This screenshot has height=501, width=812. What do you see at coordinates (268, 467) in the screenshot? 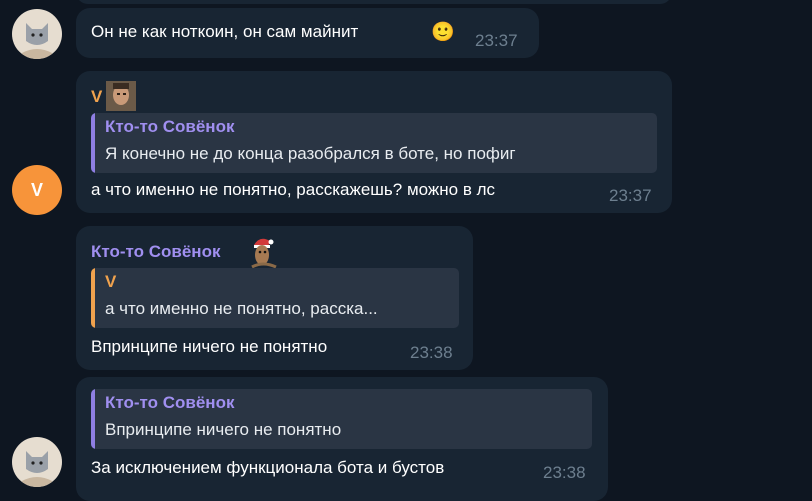
I see `message-text: За исключением функционала бота и бустов` at bounding box center [268, 467].